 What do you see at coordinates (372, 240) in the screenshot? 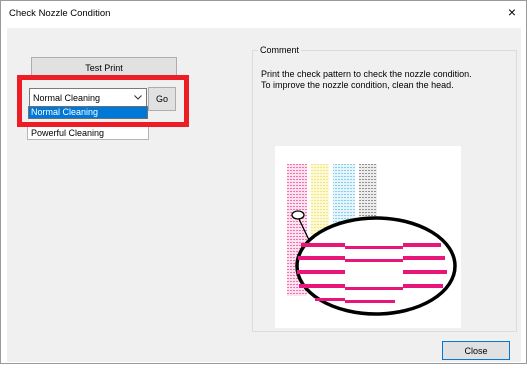
I see `nozzle-pattern-graphic` at bounding box center [372, 240].